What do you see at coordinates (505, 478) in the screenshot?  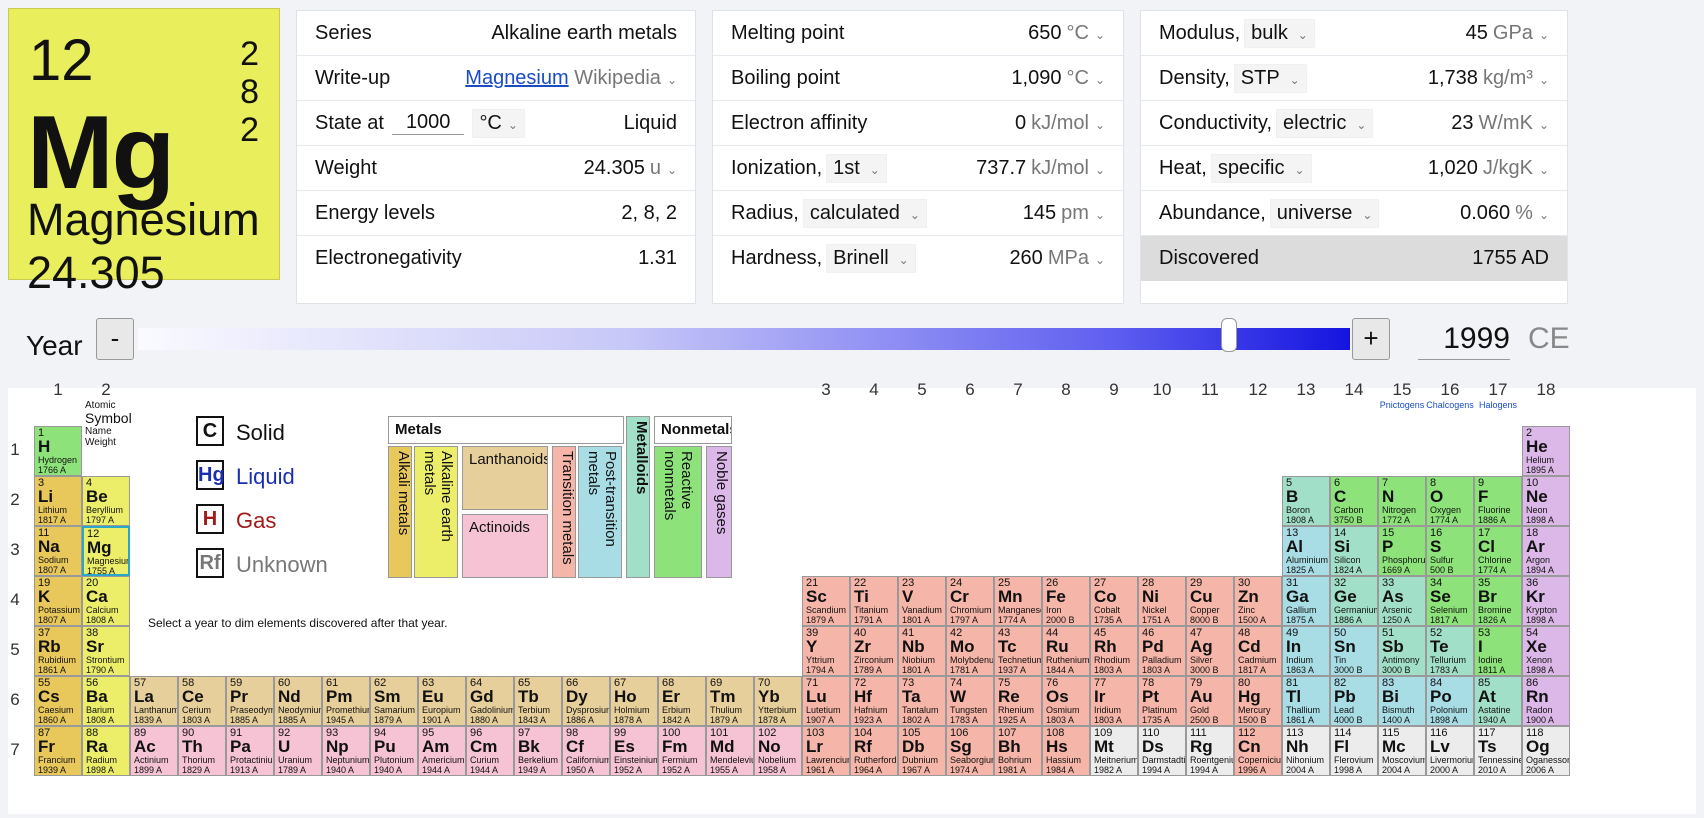 I see `category-lanth: Lanthanoids` at bounding box center [505, 478].